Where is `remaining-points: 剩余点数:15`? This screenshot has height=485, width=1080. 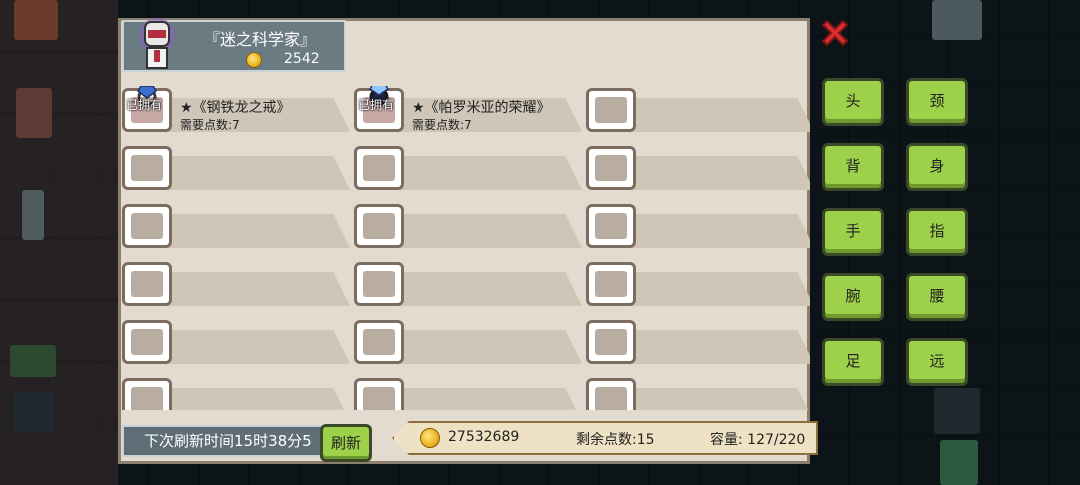
remaining-points: 剩余点数:15 is located at coordinates (615, 440).